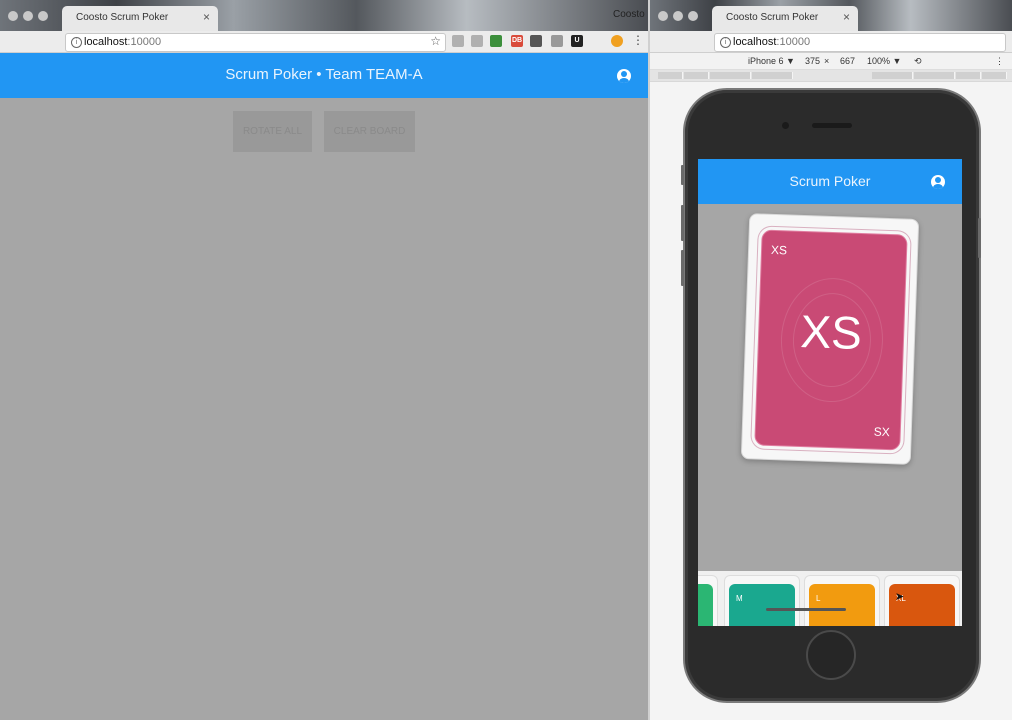 This screenshot has width=1012, height=720. I want to click on card-corner-top: XS, so click(779, 250).